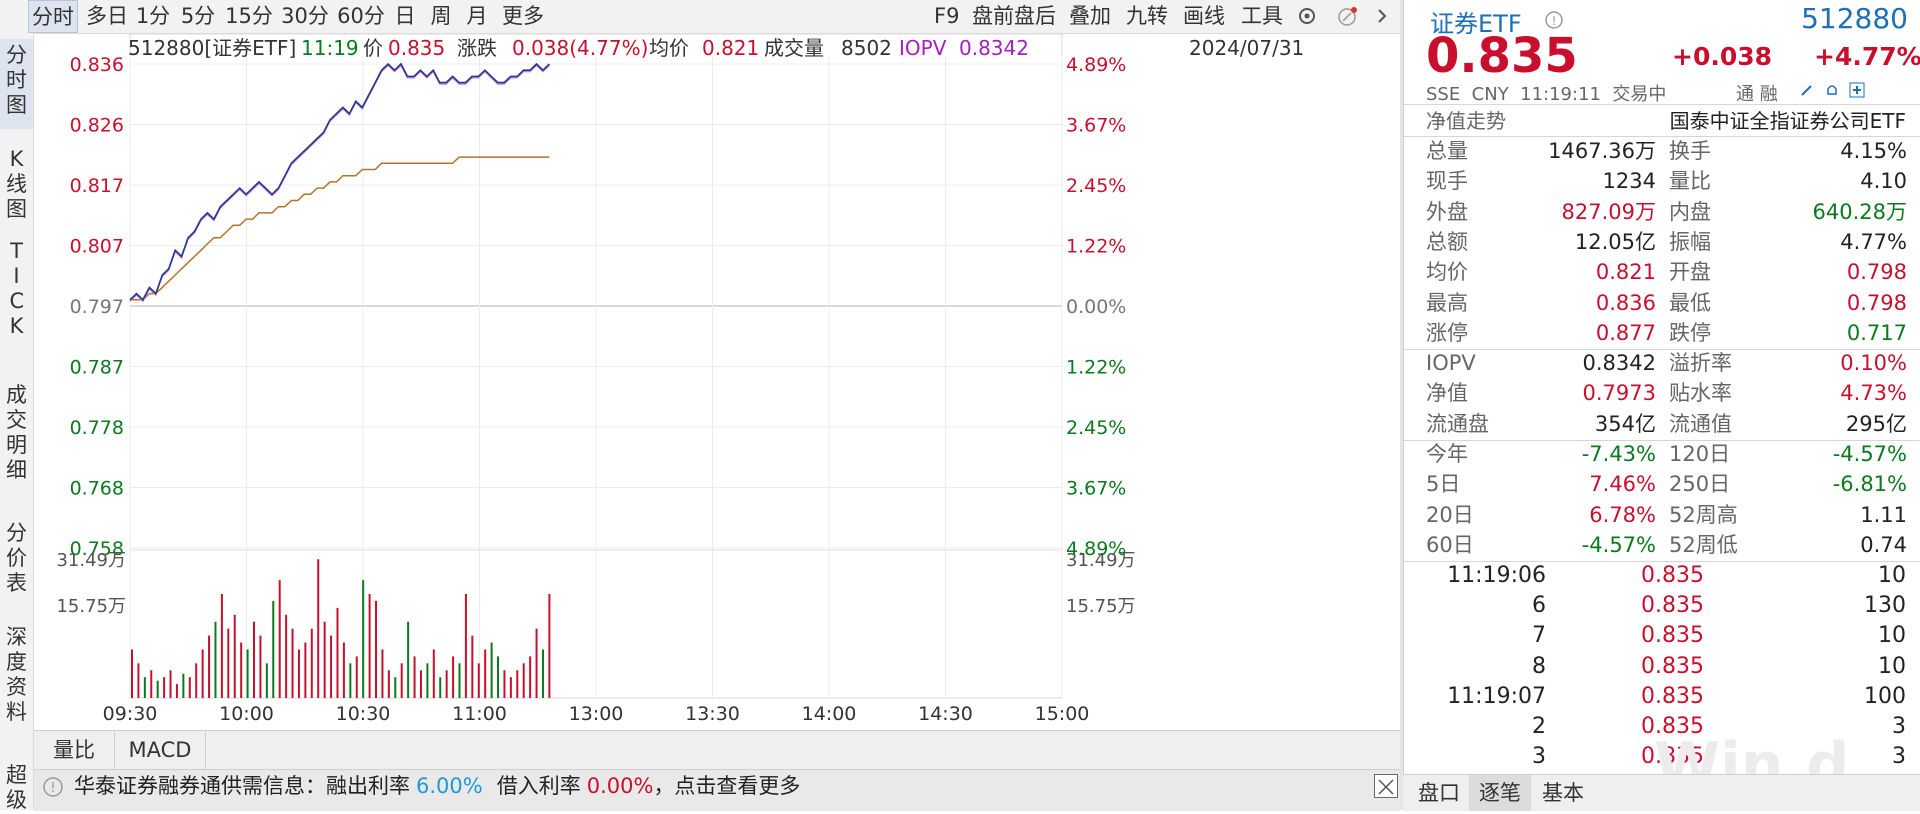 This screenshot has width=1920, height=814. What do you see at coordinates (1500, 793) in the screenshot?
I see `tab-tick-by-tick: 逐笔` at bounding box center [1500, 793].